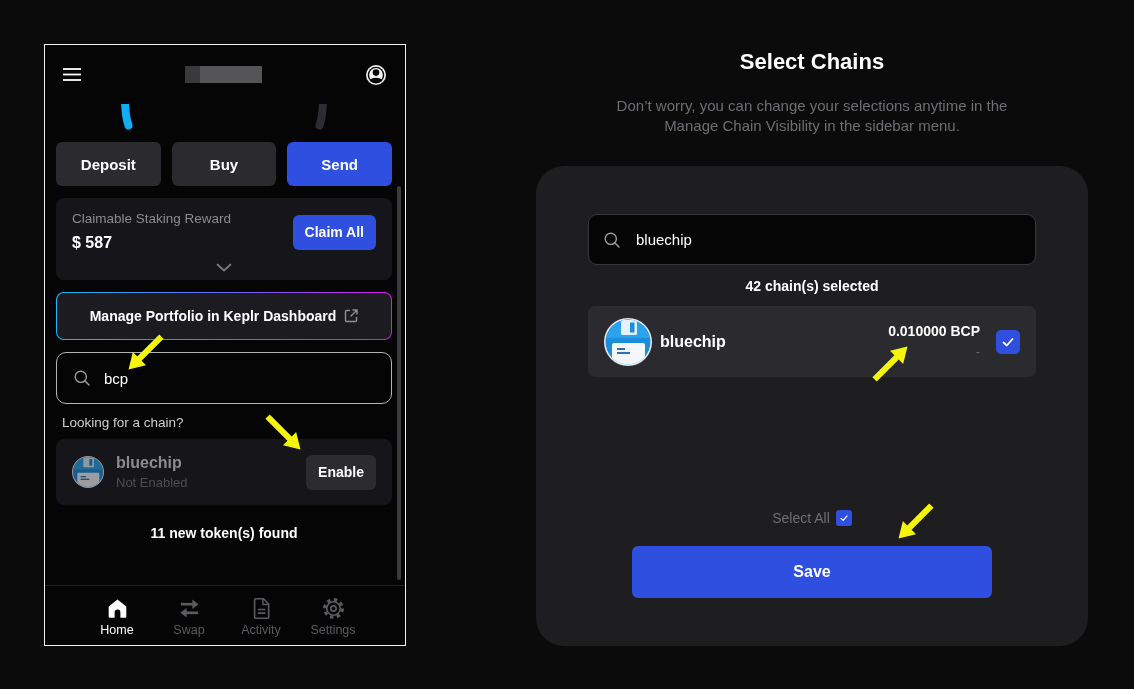 Image resolution: width=1134 pixels, height=689 pixels. Describe the element at coordinates (224, 164) in the screenshot. I see `action-button: Buy` at that location.